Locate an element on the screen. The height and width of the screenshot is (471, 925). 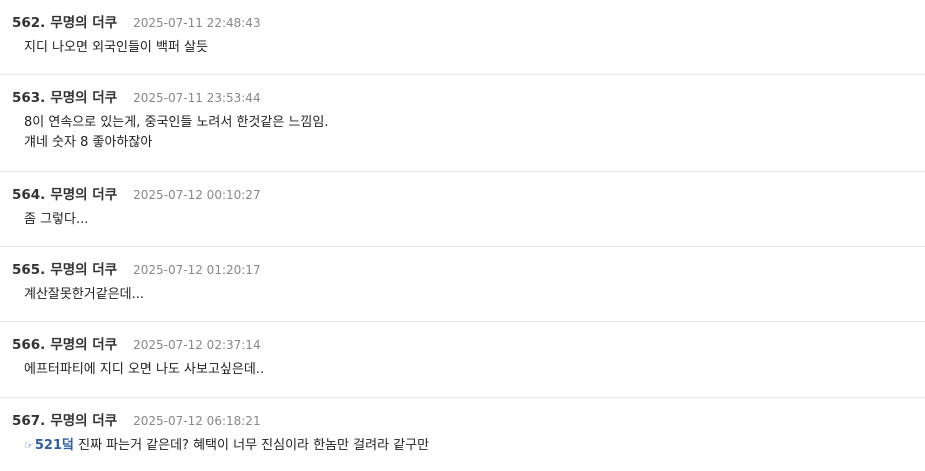
comment-date: 2025-07-12 01:20:17 is located at coordinates (197, 270).